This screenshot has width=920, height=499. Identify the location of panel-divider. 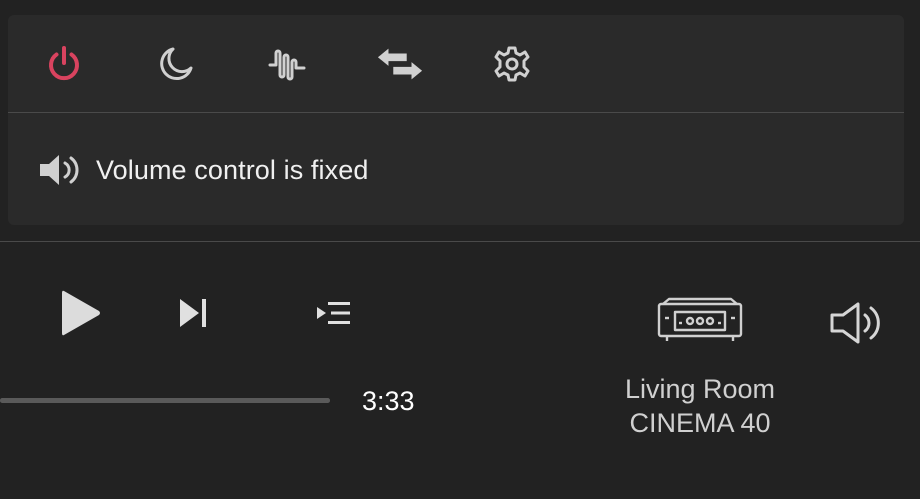
(456, 112).